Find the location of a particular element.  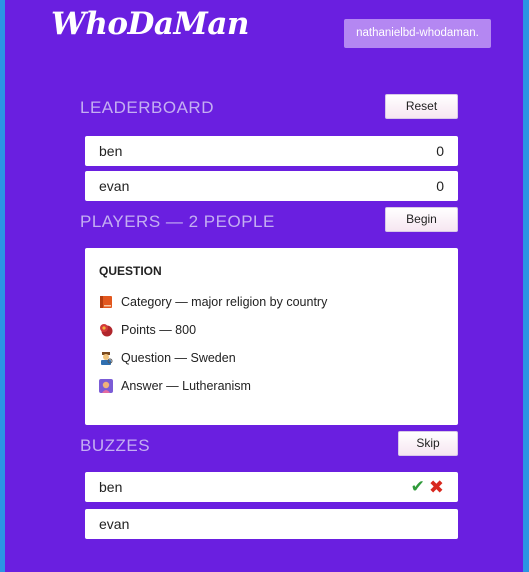

app-logo: WhoDaMan is located at coordinates (150, 24).